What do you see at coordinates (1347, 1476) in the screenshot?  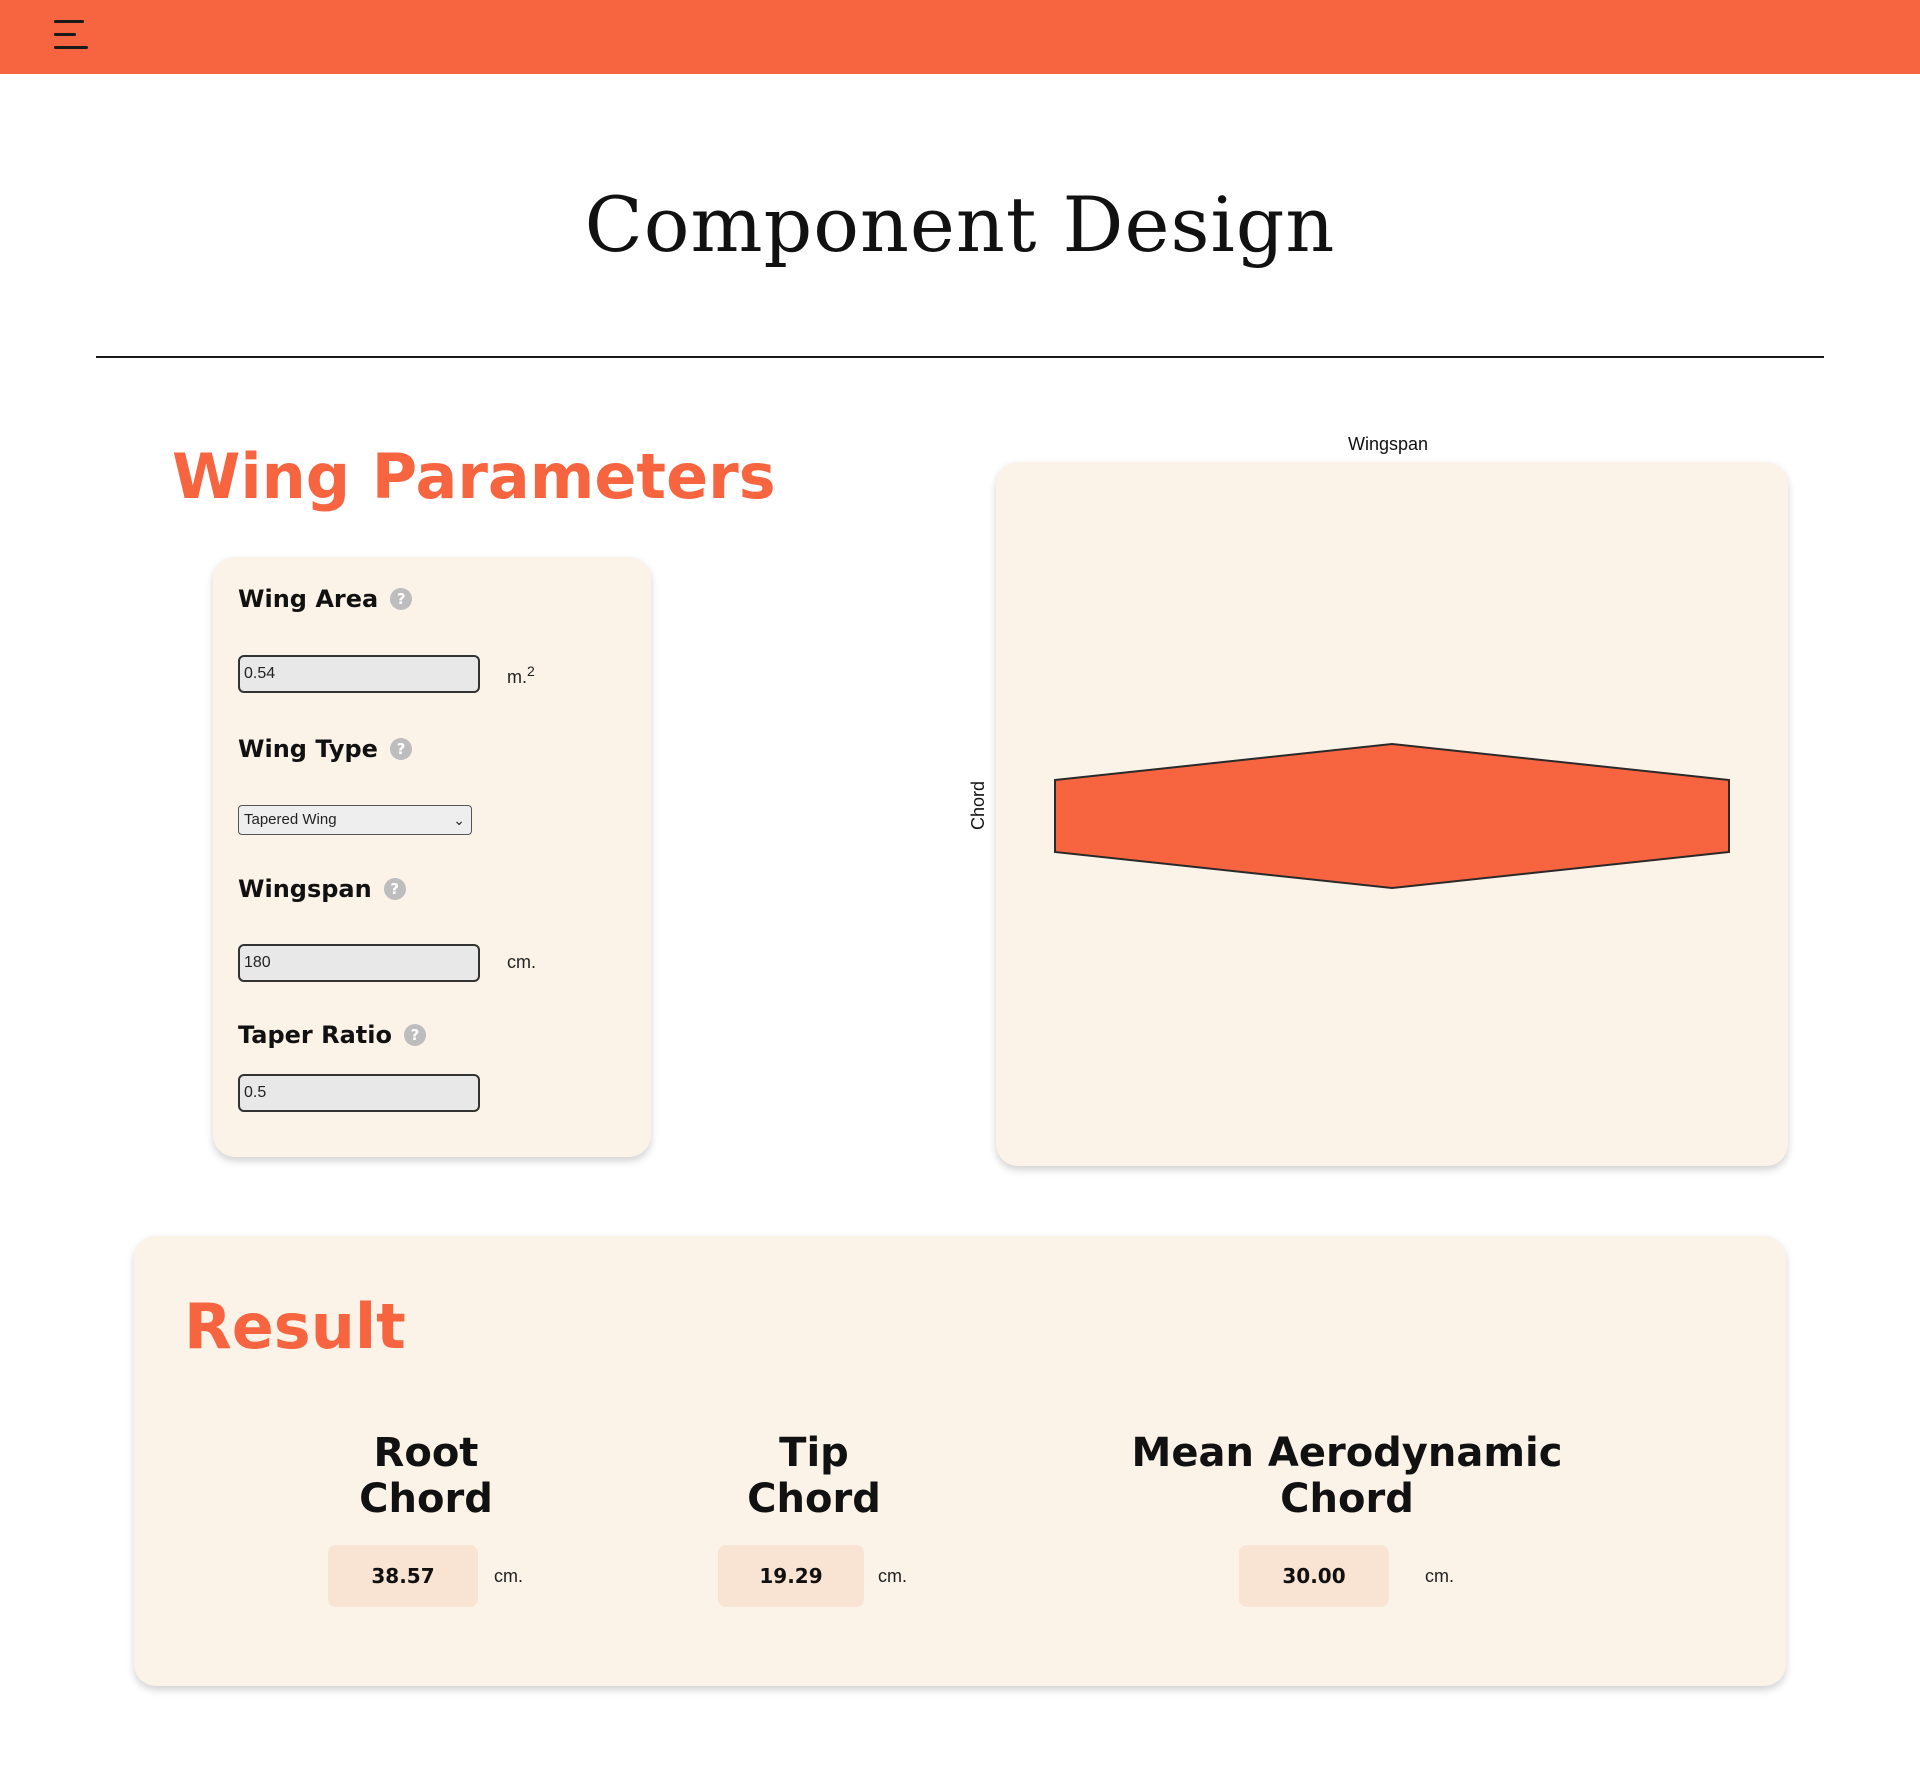 I see `mac-heading: Mean Aerodynamic Chord` at bounding box center [1347, 1476].